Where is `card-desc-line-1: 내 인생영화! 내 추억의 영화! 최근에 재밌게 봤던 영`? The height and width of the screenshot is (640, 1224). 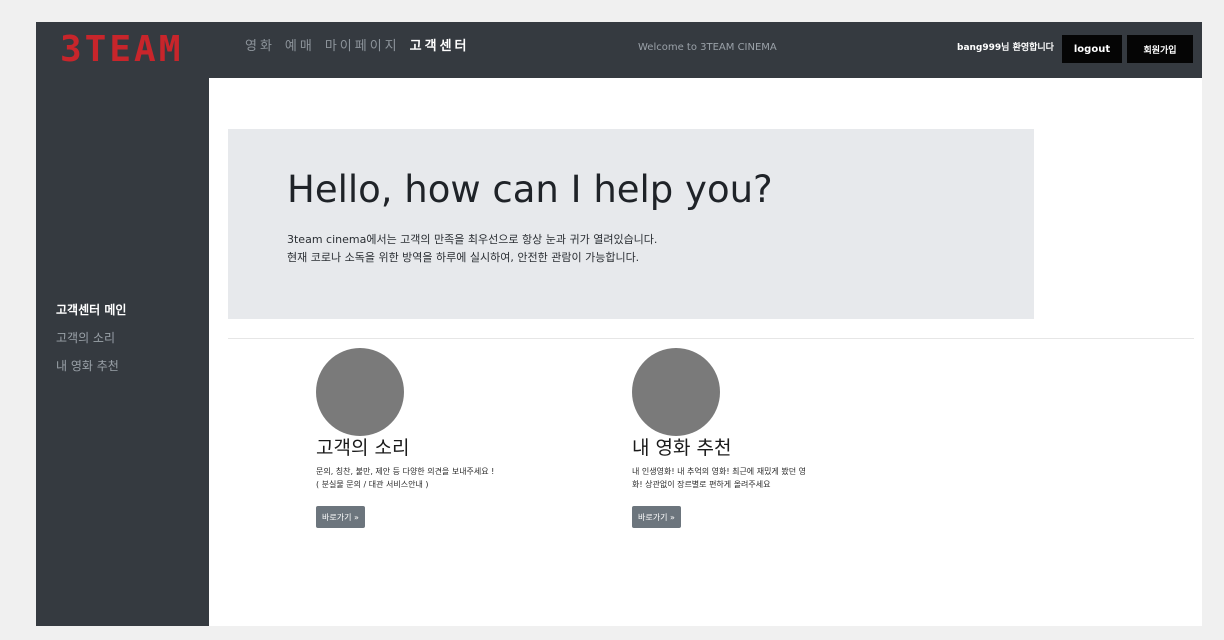
card-desc-line-1: 내 인생영화! 내 추억의 영화! 최근에 재밌게 봤던 영 is located at coordinates (719, 471).